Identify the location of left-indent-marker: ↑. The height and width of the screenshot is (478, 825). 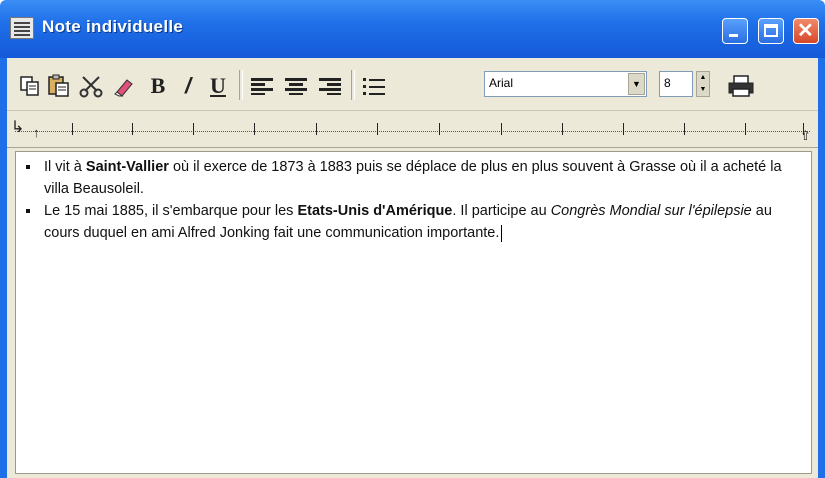
(36, 132).